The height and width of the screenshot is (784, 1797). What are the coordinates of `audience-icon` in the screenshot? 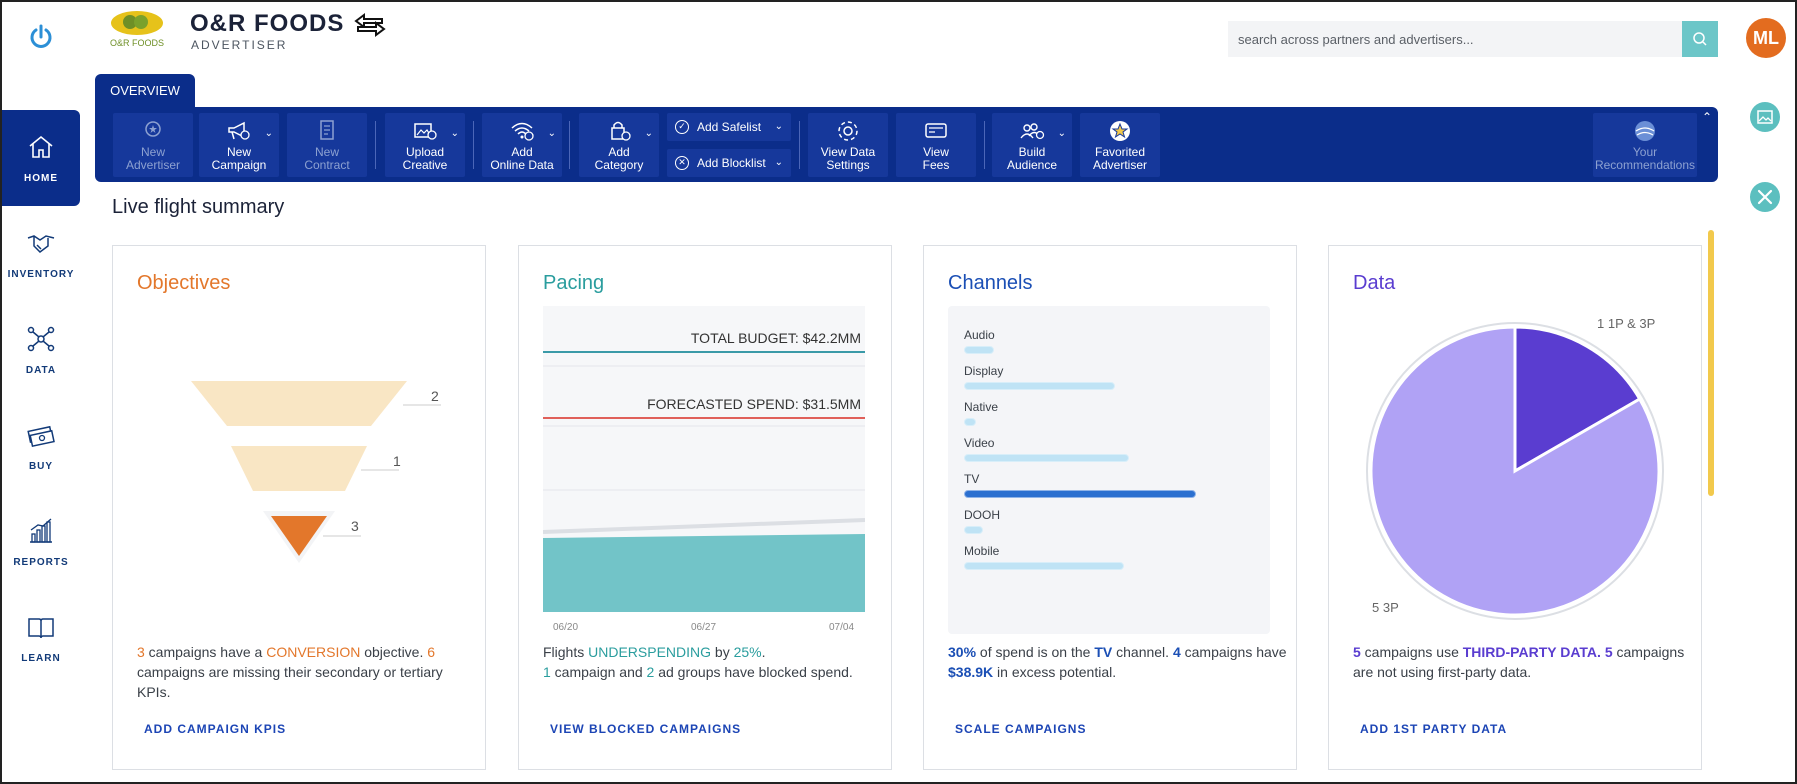 It's located at (1032, 131).